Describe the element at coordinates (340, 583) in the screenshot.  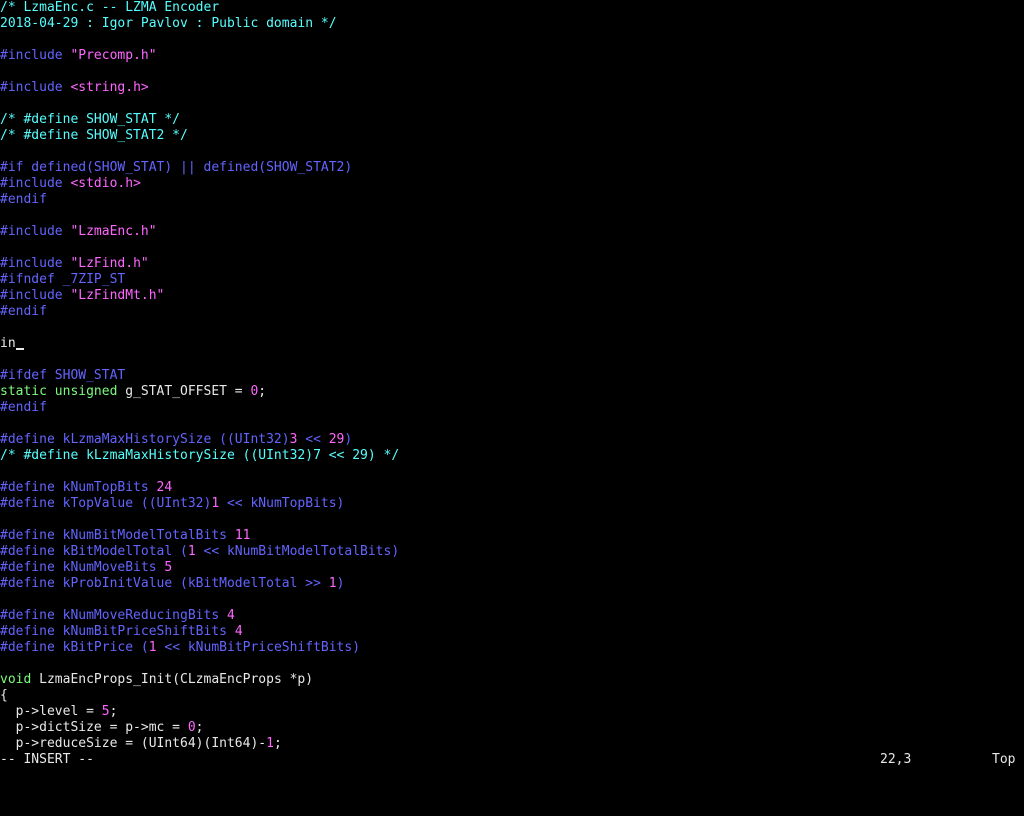
I see `code-token-pre: )` at that location.